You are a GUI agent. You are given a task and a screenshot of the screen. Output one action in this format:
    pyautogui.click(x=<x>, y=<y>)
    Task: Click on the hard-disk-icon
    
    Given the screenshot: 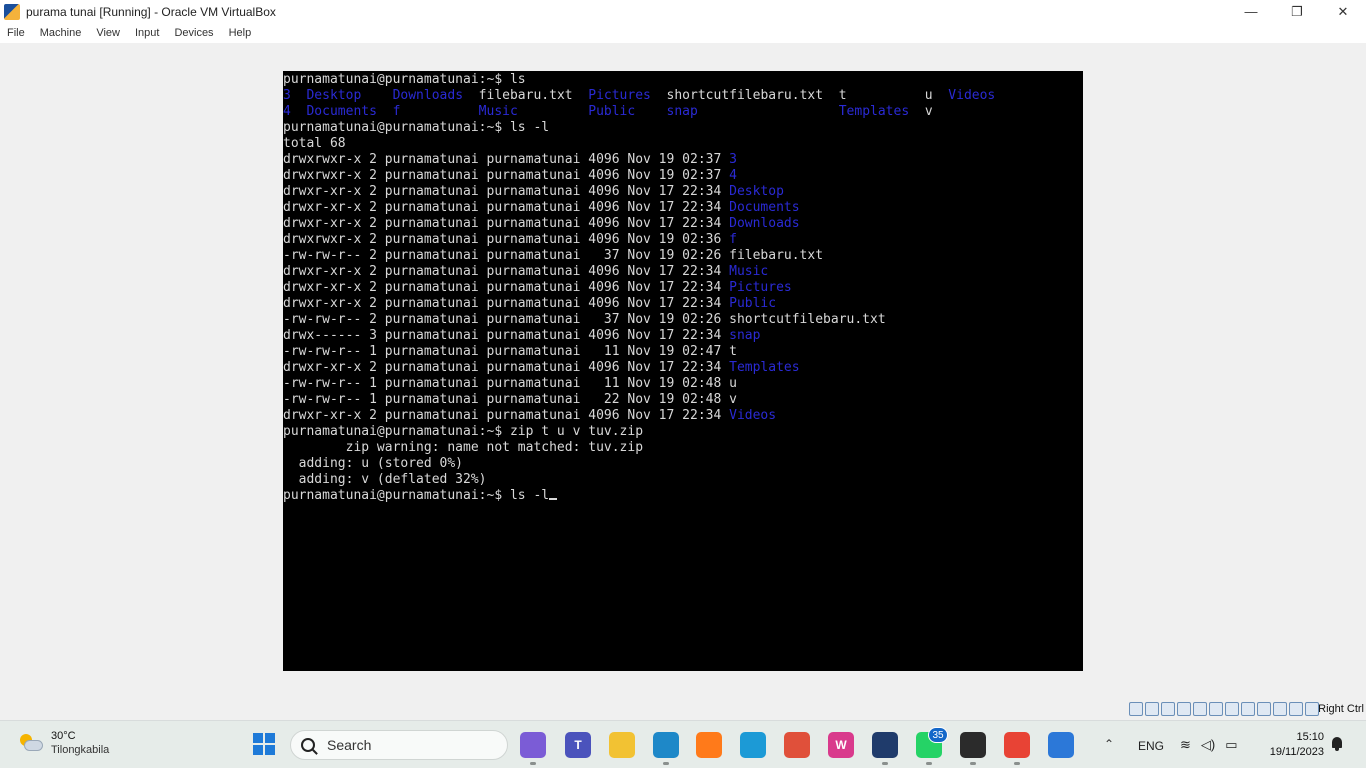 What is the action you would take?
    pyautogui.click(x=1136, y=709)
    